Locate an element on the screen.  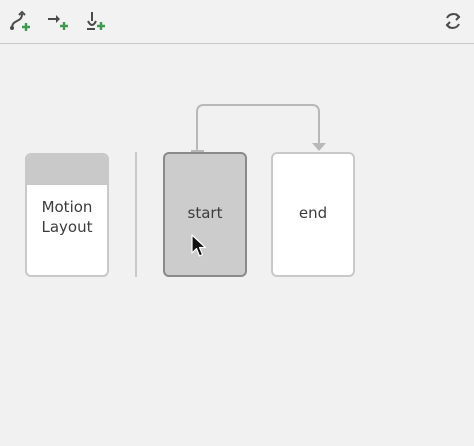
constraint-set-end: end is located at coordinates (313, 214).